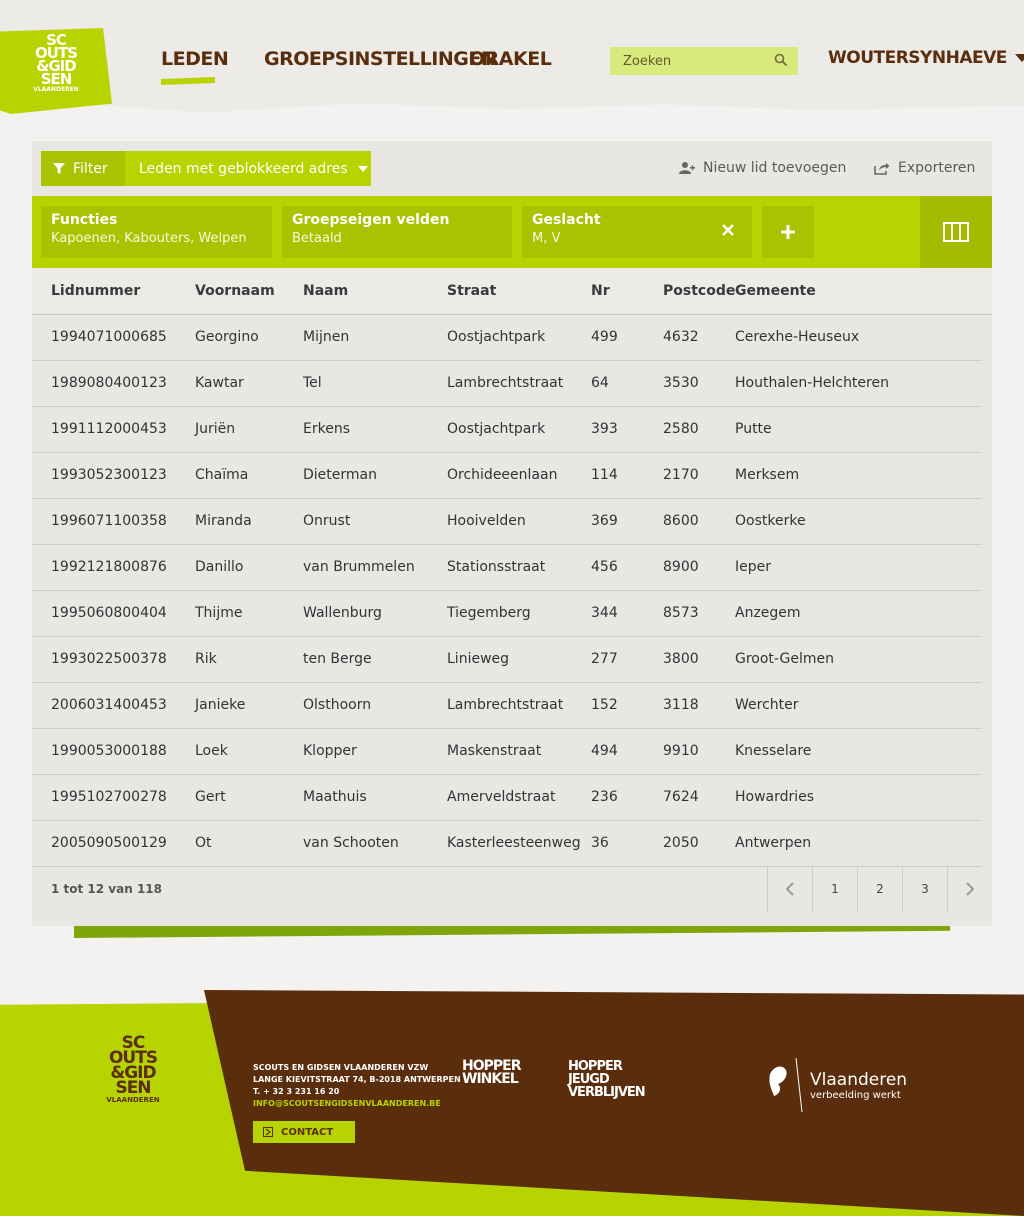 Image resolution: width=1024 pixels, height=1216 pixels. What do you see at coordinates (133, 1070) in the screenshot?
I see `footer-logo: SC OUTS &GID SEN VLAANDEREN` at bounding box center [133, 1070].